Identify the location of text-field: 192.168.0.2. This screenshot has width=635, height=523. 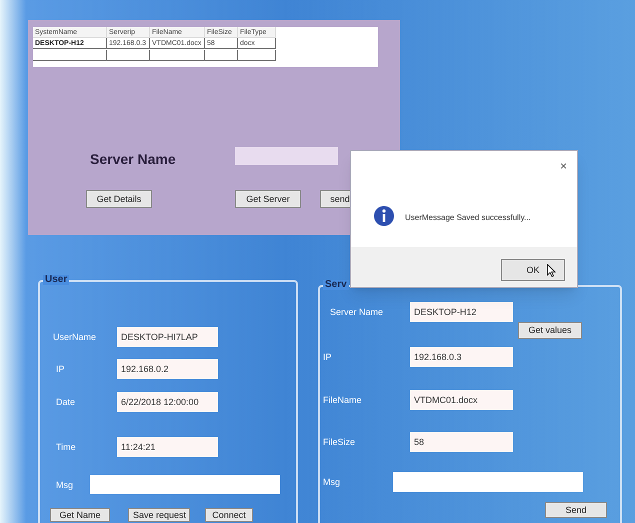
(167, 369).